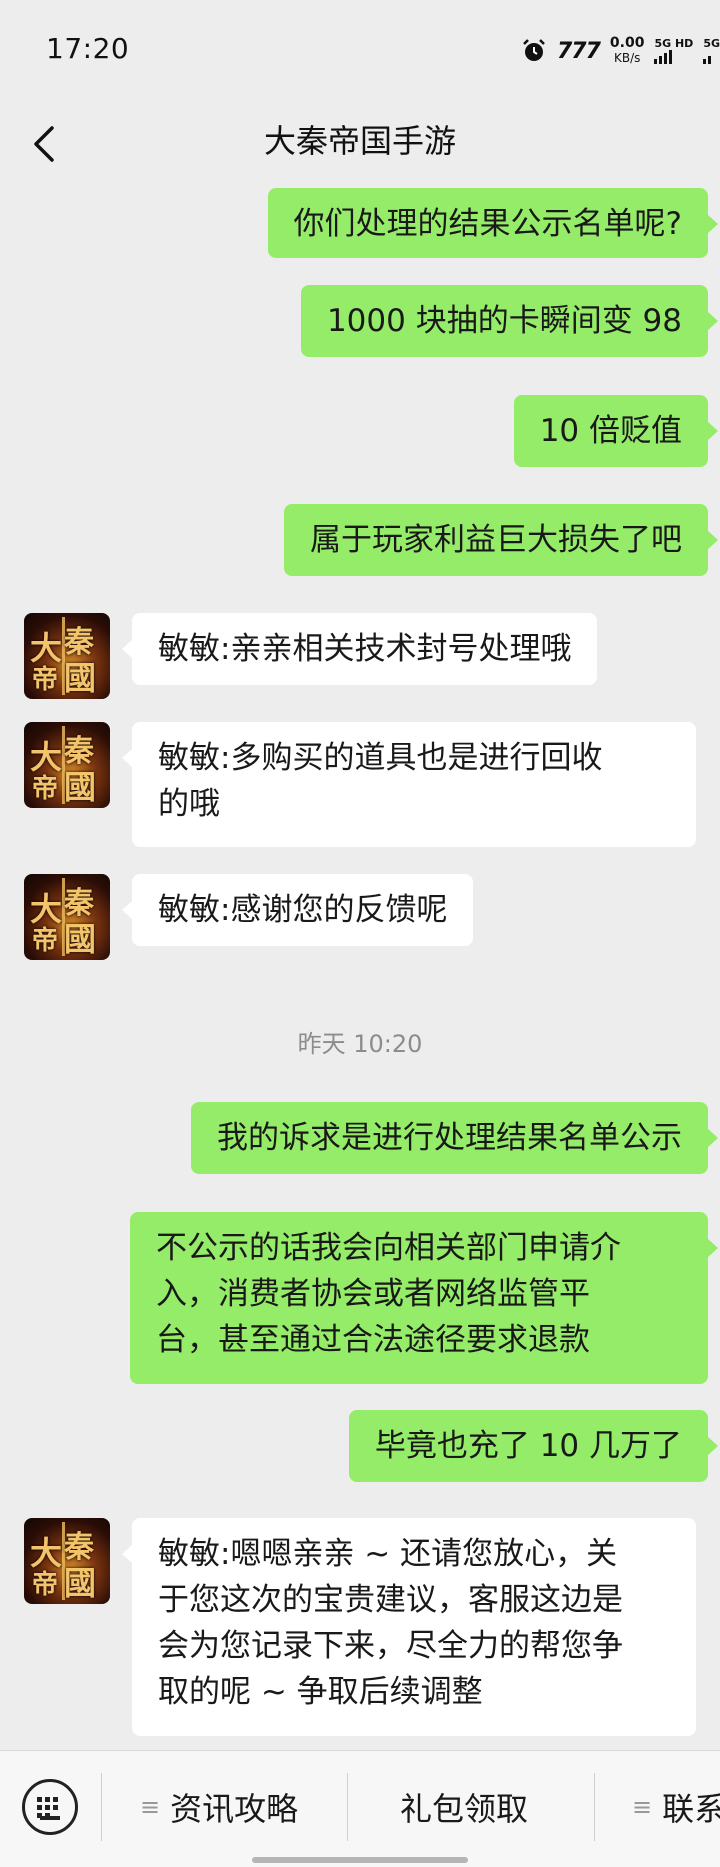 The width and height of the screenshot is (720, 1867). I want to click on keyboard-toggle-button, so click(50, 1807).